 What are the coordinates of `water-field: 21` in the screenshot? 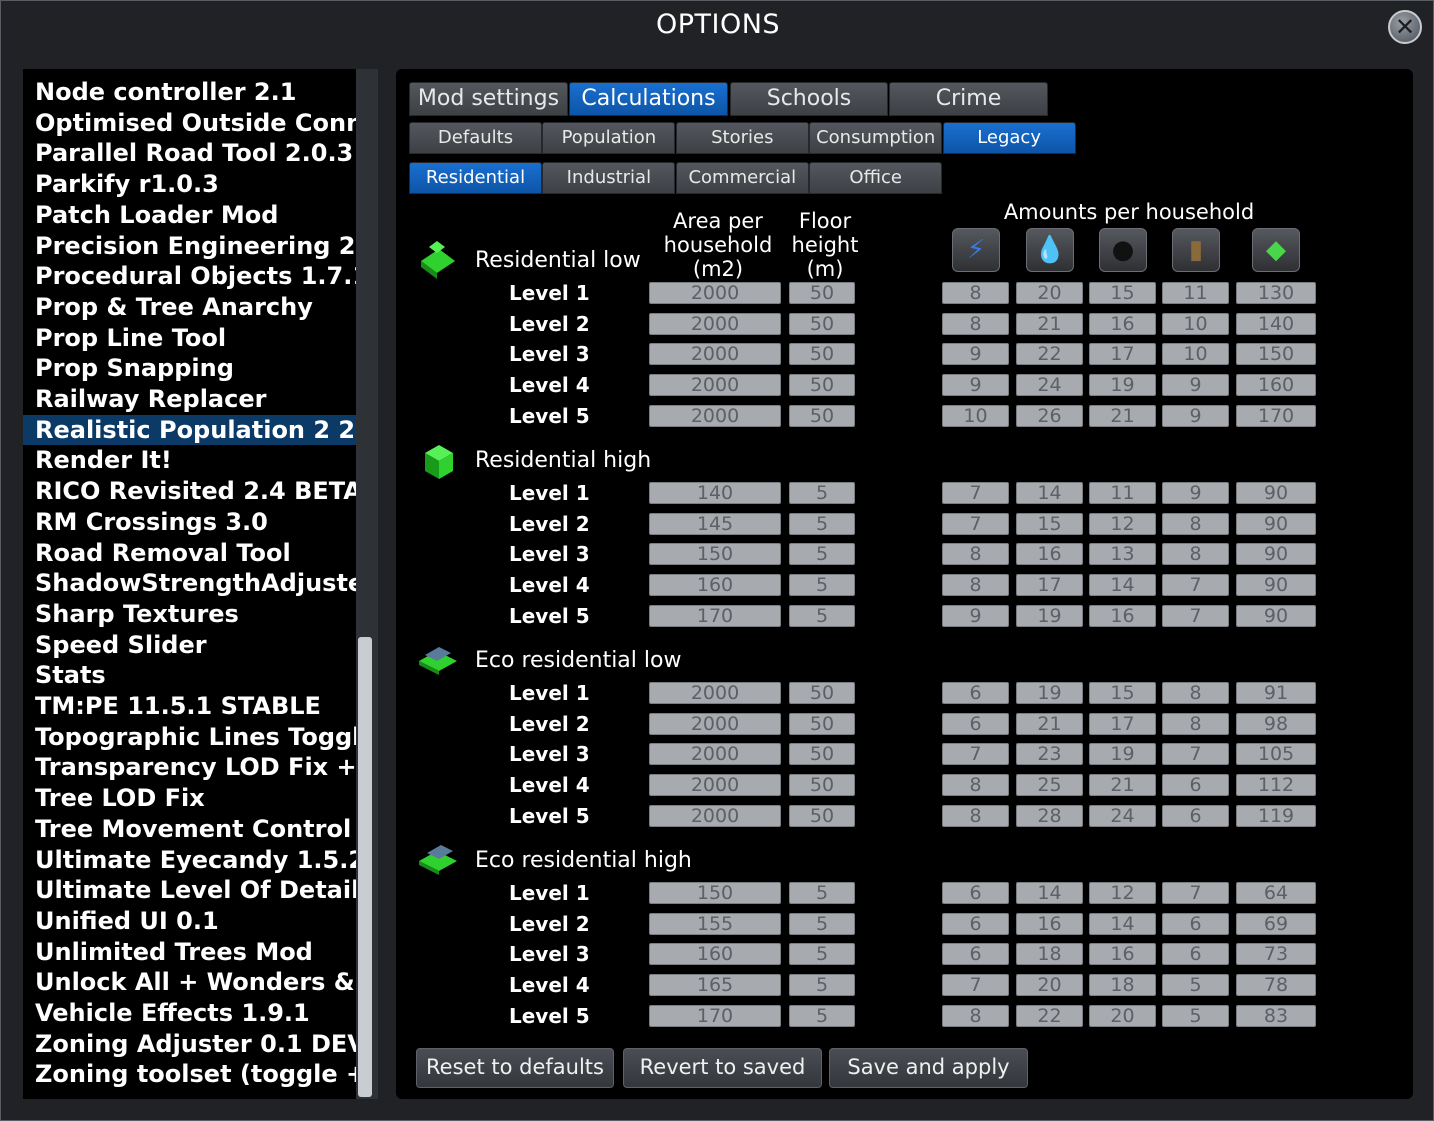 It's located at (1049, 323).